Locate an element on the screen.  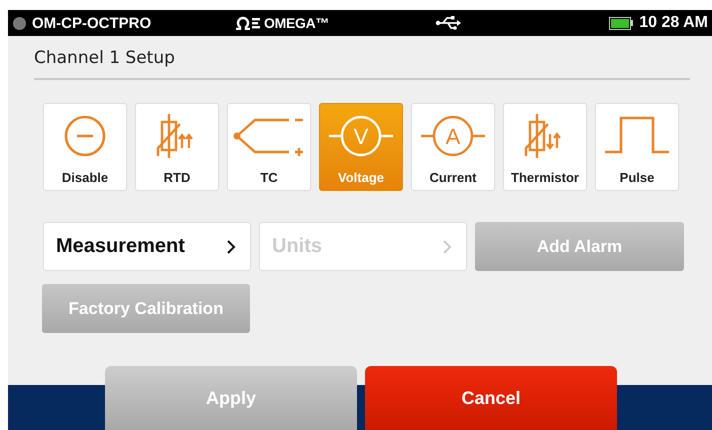
battery-icon is located at coordinates (621, 23).